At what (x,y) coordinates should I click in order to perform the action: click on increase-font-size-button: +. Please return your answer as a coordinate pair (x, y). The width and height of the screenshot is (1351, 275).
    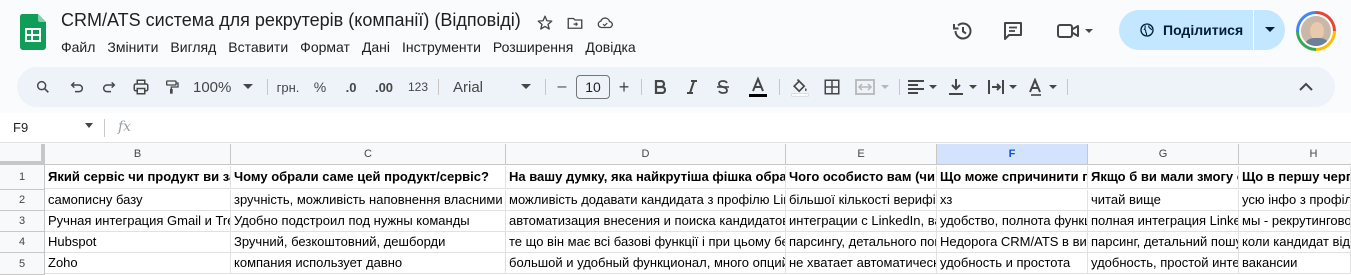
    Looking at the image, I should click on (624, 87).